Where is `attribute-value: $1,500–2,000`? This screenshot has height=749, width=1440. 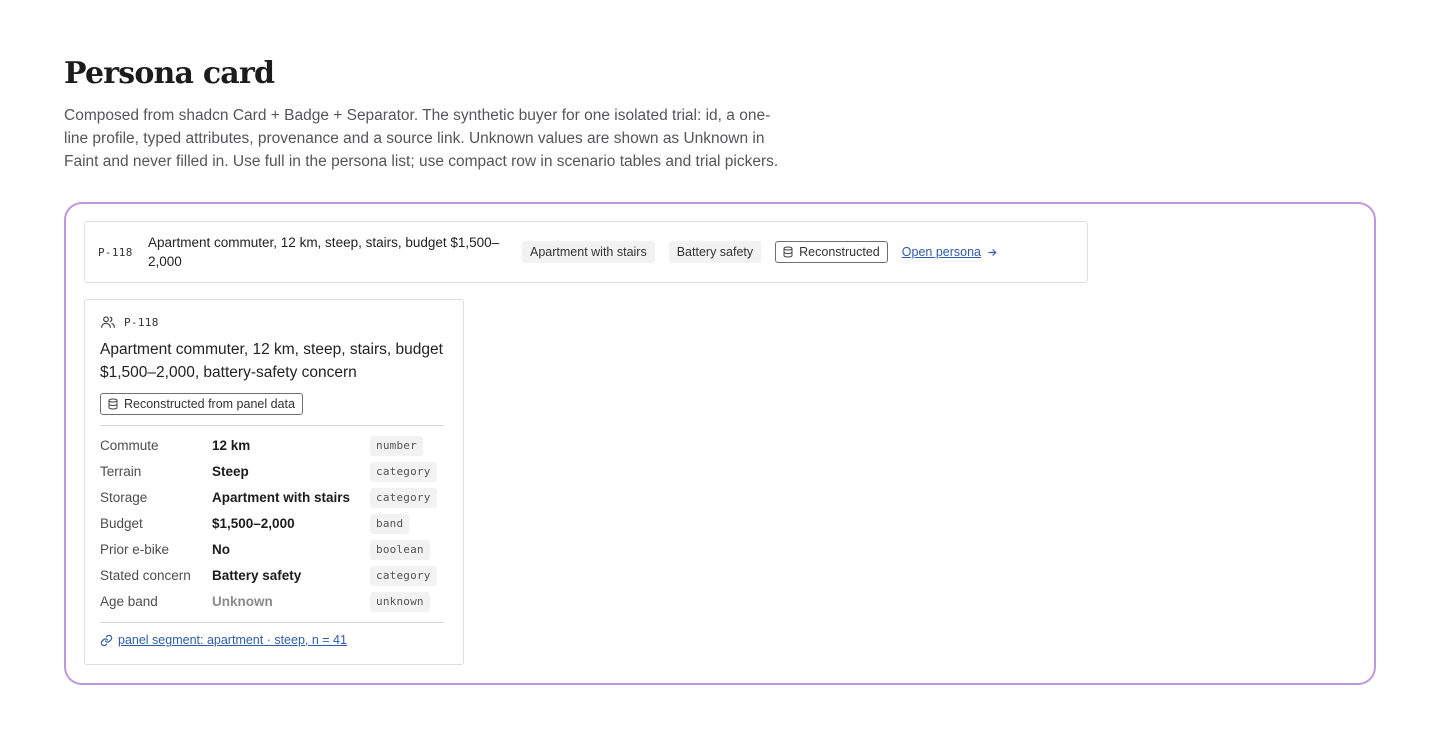
attribute-value: $1,500–2,000 is located at coordinates (253, 523).